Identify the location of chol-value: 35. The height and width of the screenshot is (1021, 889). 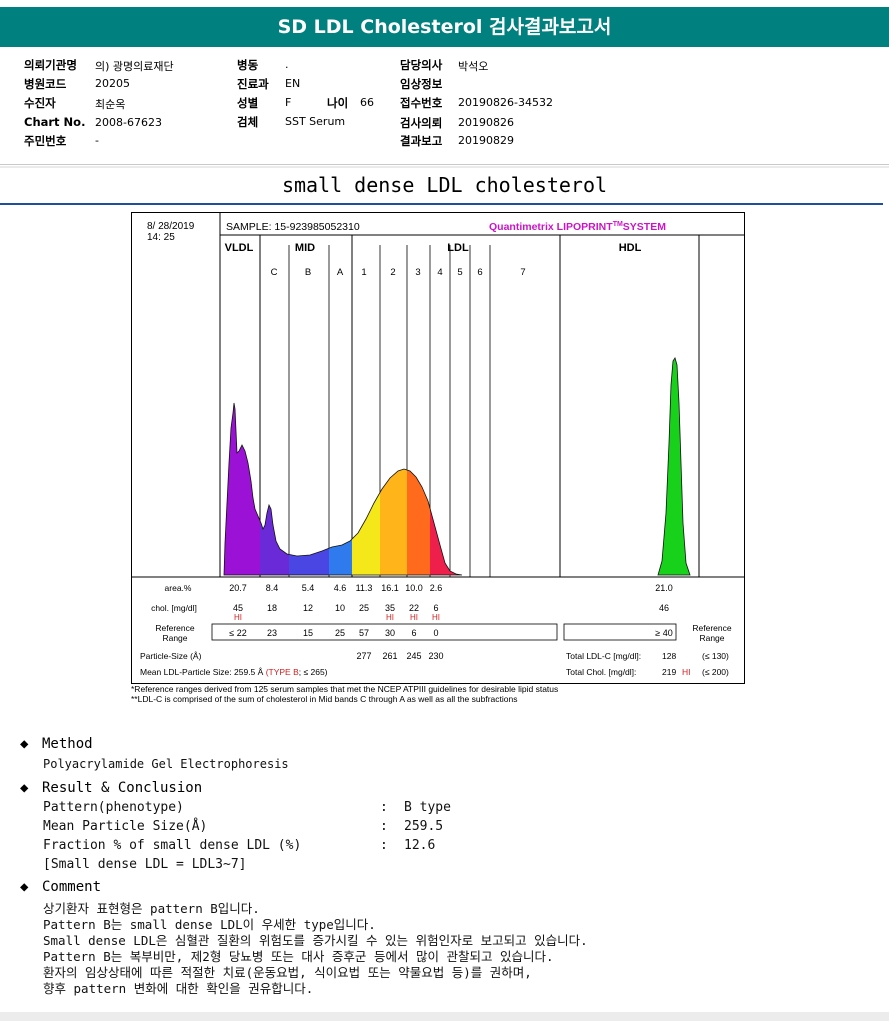
(390, 608).